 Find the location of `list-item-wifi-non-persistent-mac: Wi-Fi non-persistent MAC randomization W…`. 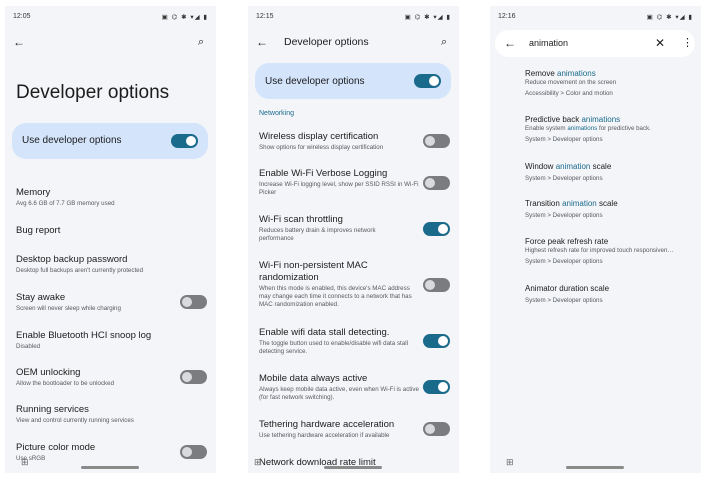

list-item-wifi-non-persistent-mac: Wi-Fi non-persistent MAC randomization W… is located at coordinates (339, 284).